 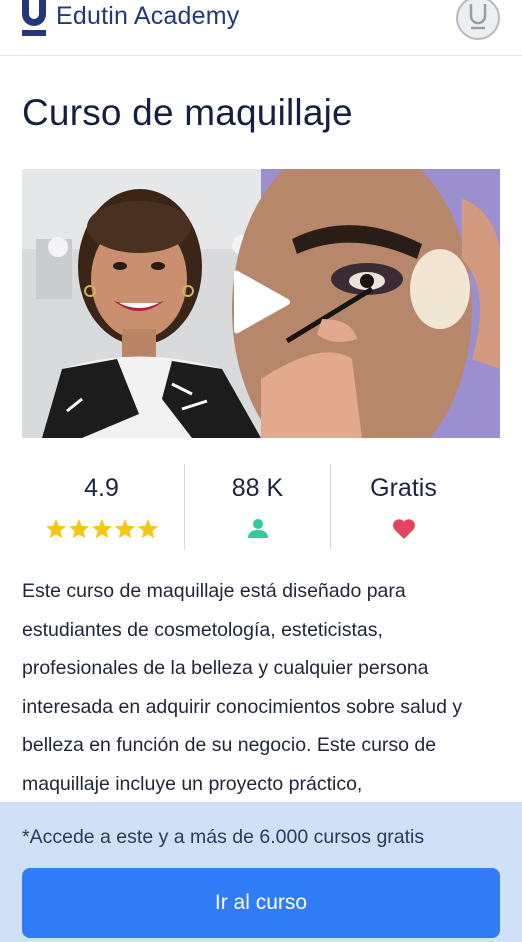 What do you see at coordinates (101, 507) in the screenshot?
I see `rating-stat: 4.9` at bounding box center [101, 507].